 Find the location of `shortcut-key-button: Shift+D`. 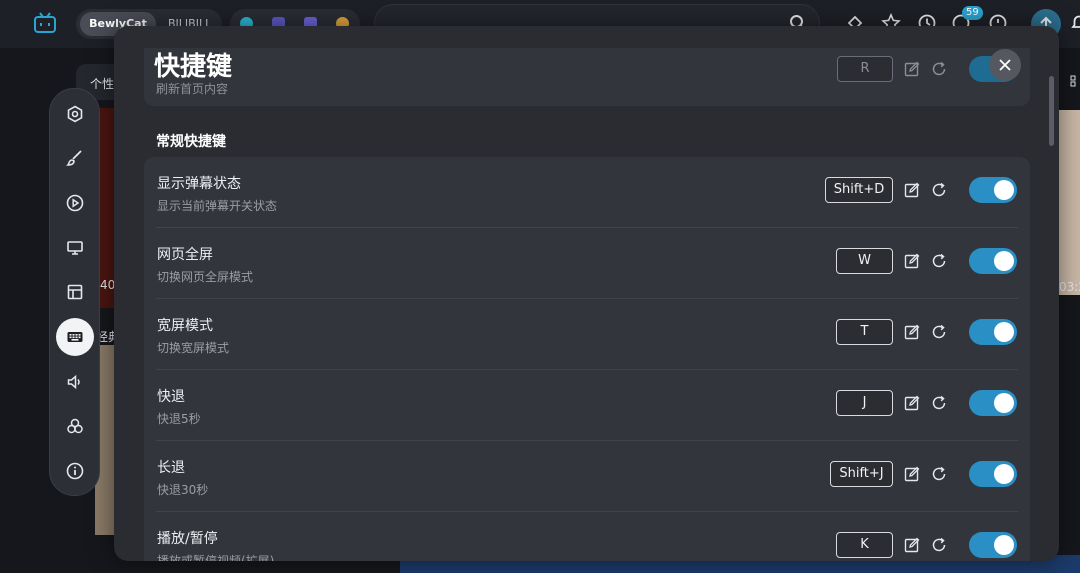

shortcut-key-button: Shift+D is located at coordinates (859, 190).